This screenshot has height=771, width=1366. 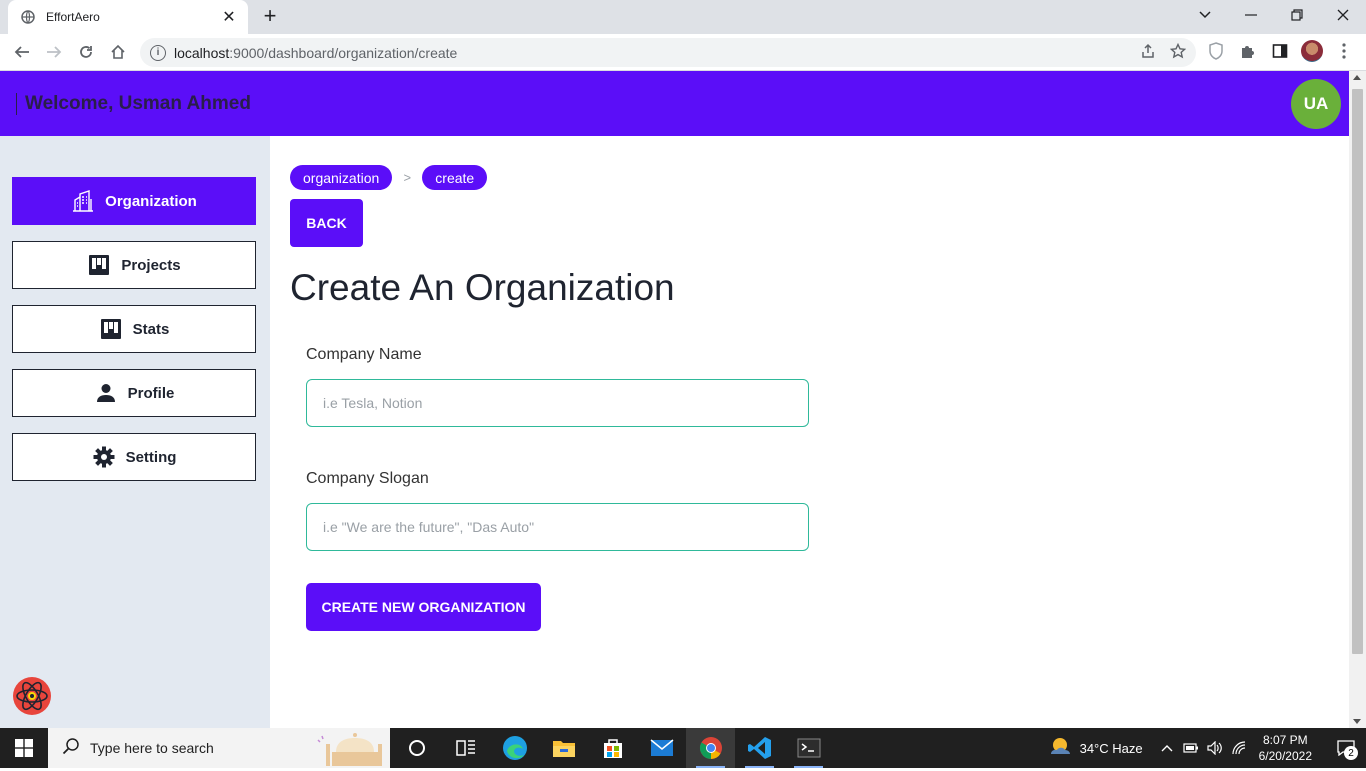 I want to click on minimize-icon, so click(x=1251, y=15).